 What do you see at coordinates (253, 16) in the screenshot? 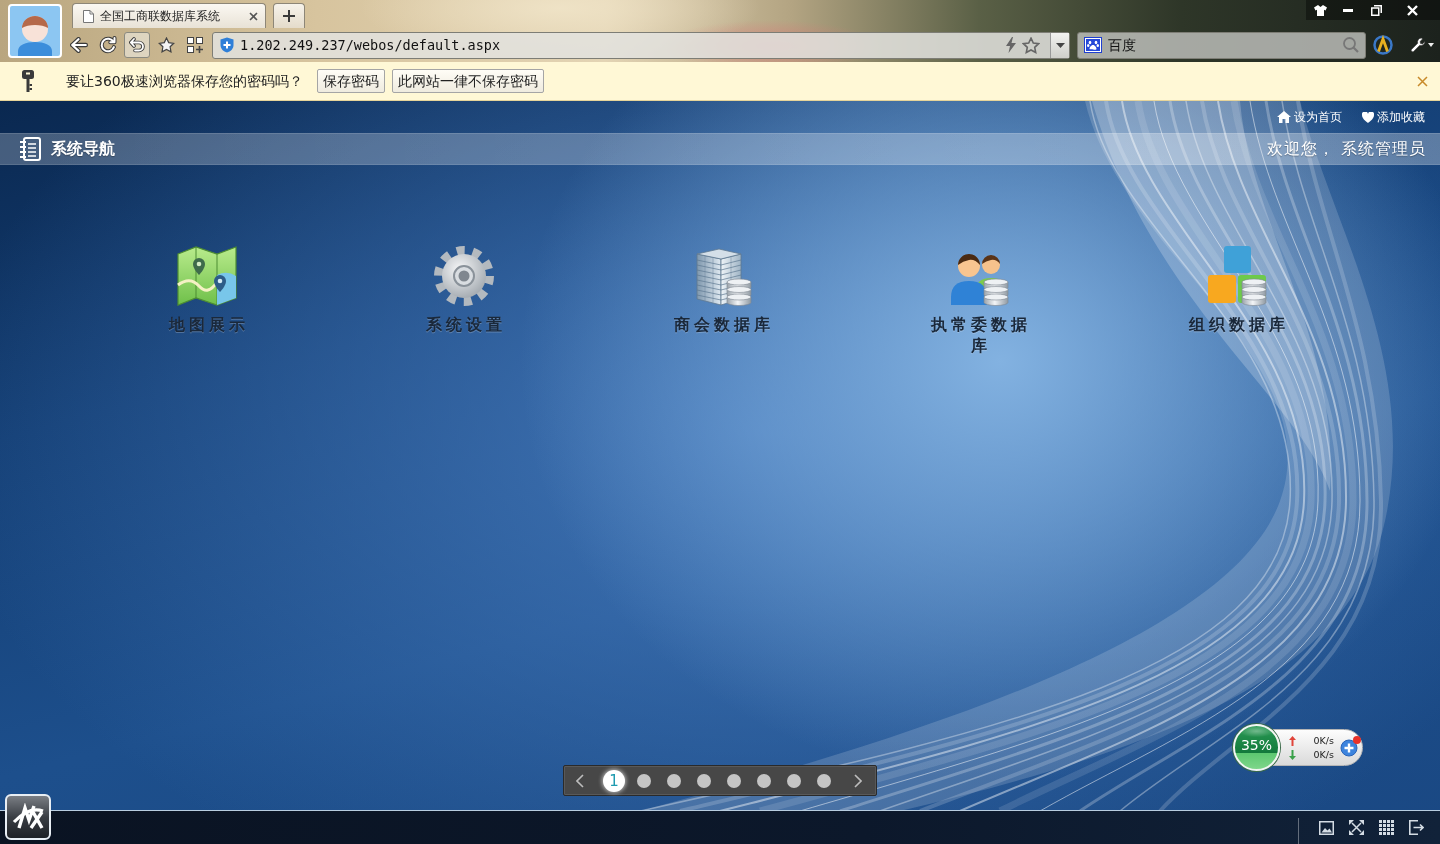
I see `close-icon` at bounding box center [253, 16].